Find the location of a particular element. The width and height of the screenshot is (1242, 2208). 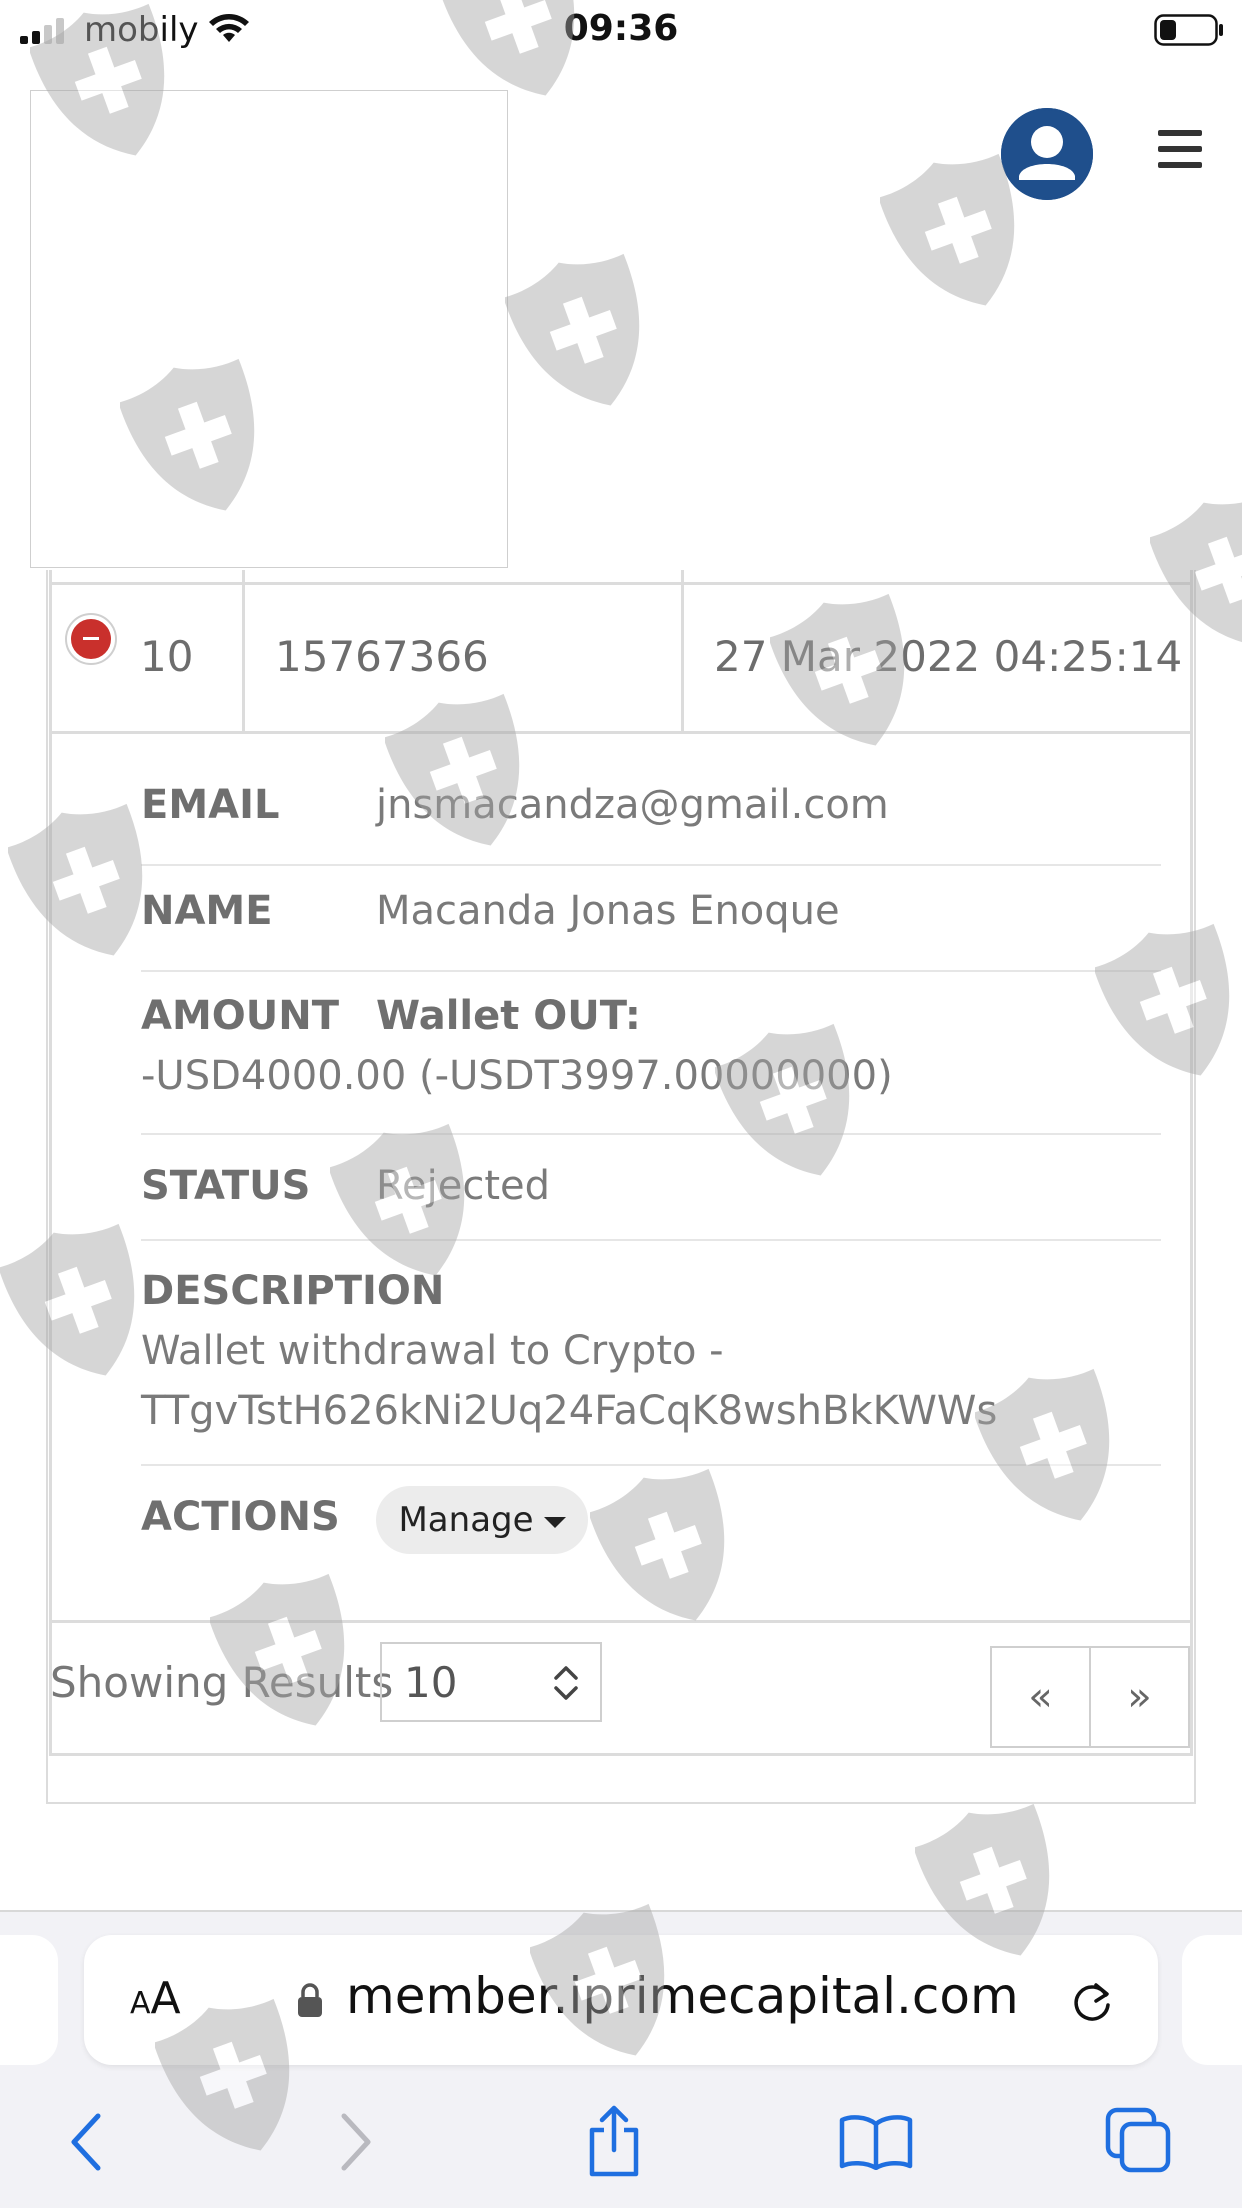

next-page-button: » is located at coordinates (1139, 1697).